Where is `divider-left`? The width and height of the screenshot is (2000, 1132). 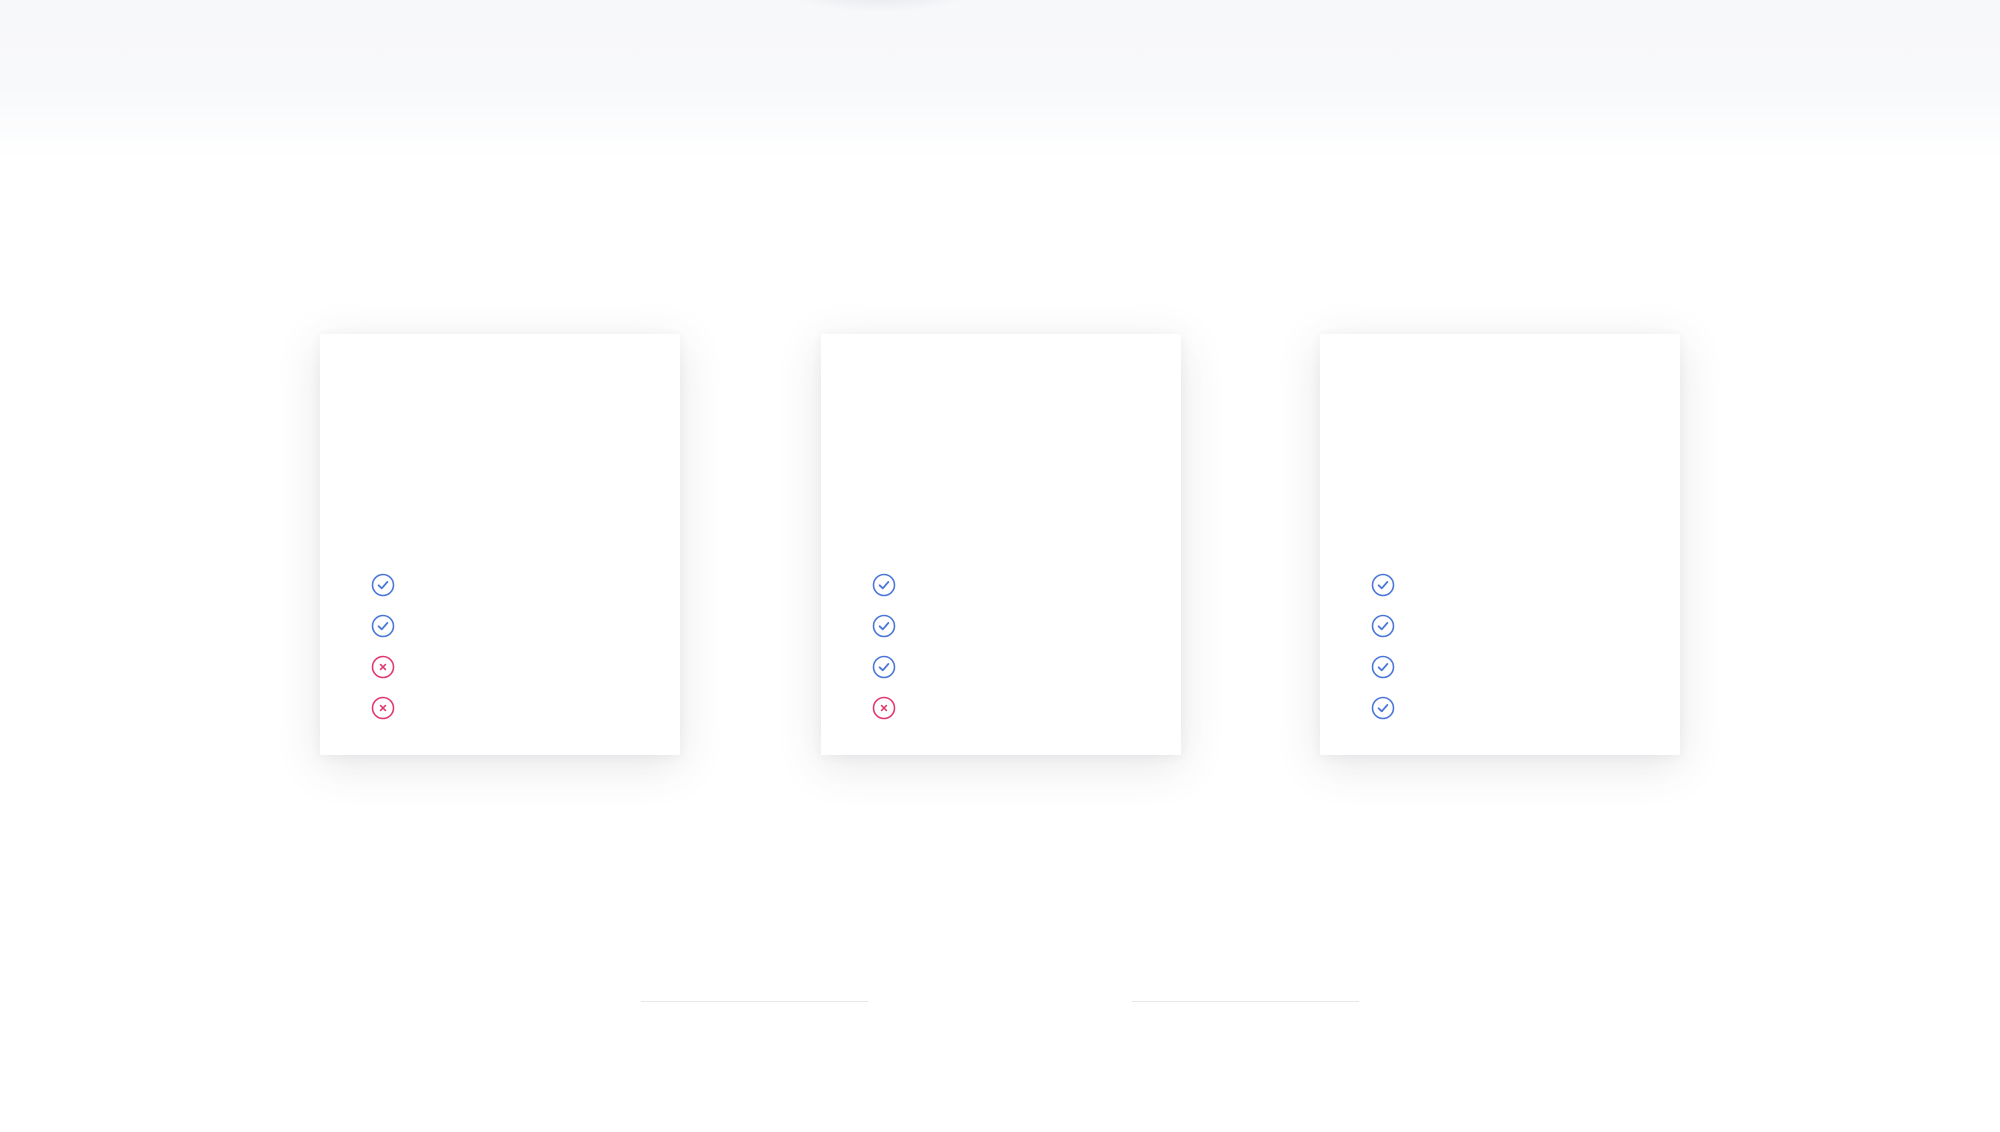 divider-left is located at coordinates (754, 1001).